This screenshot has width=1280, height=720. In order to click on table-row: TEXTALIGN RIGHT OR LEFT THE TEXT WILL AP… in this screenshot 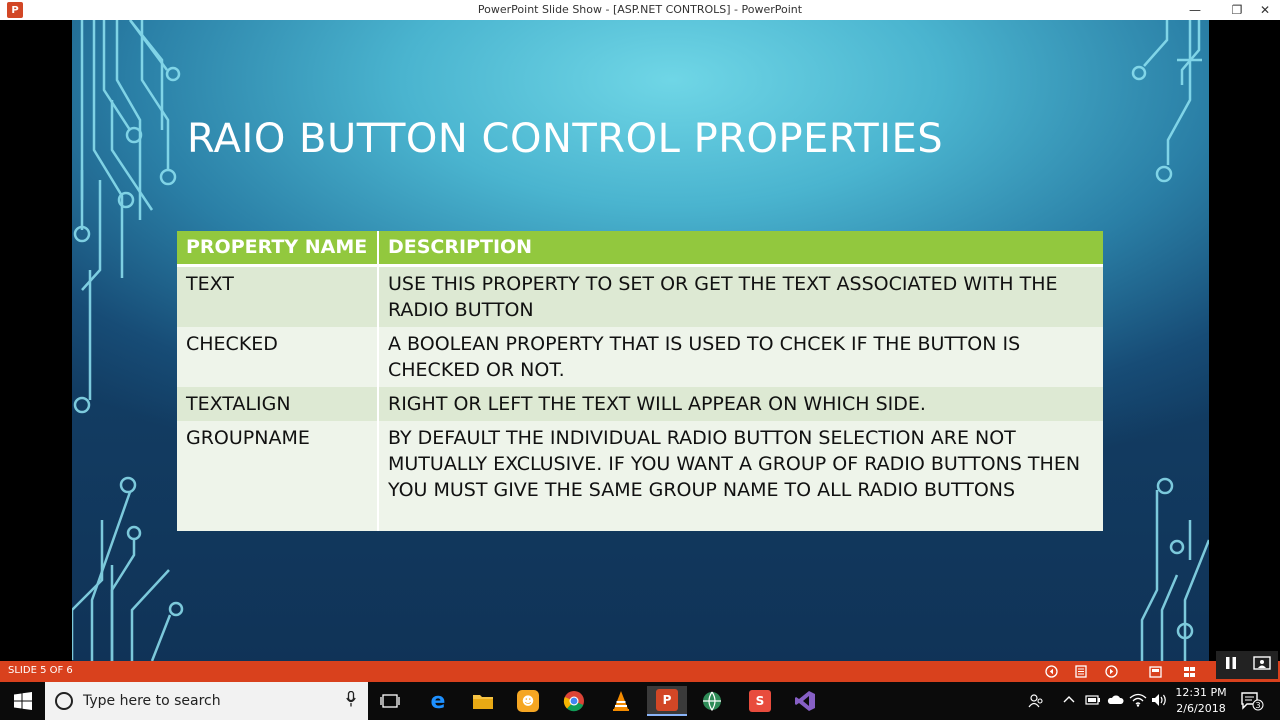, I will do `click(640, 403)`.